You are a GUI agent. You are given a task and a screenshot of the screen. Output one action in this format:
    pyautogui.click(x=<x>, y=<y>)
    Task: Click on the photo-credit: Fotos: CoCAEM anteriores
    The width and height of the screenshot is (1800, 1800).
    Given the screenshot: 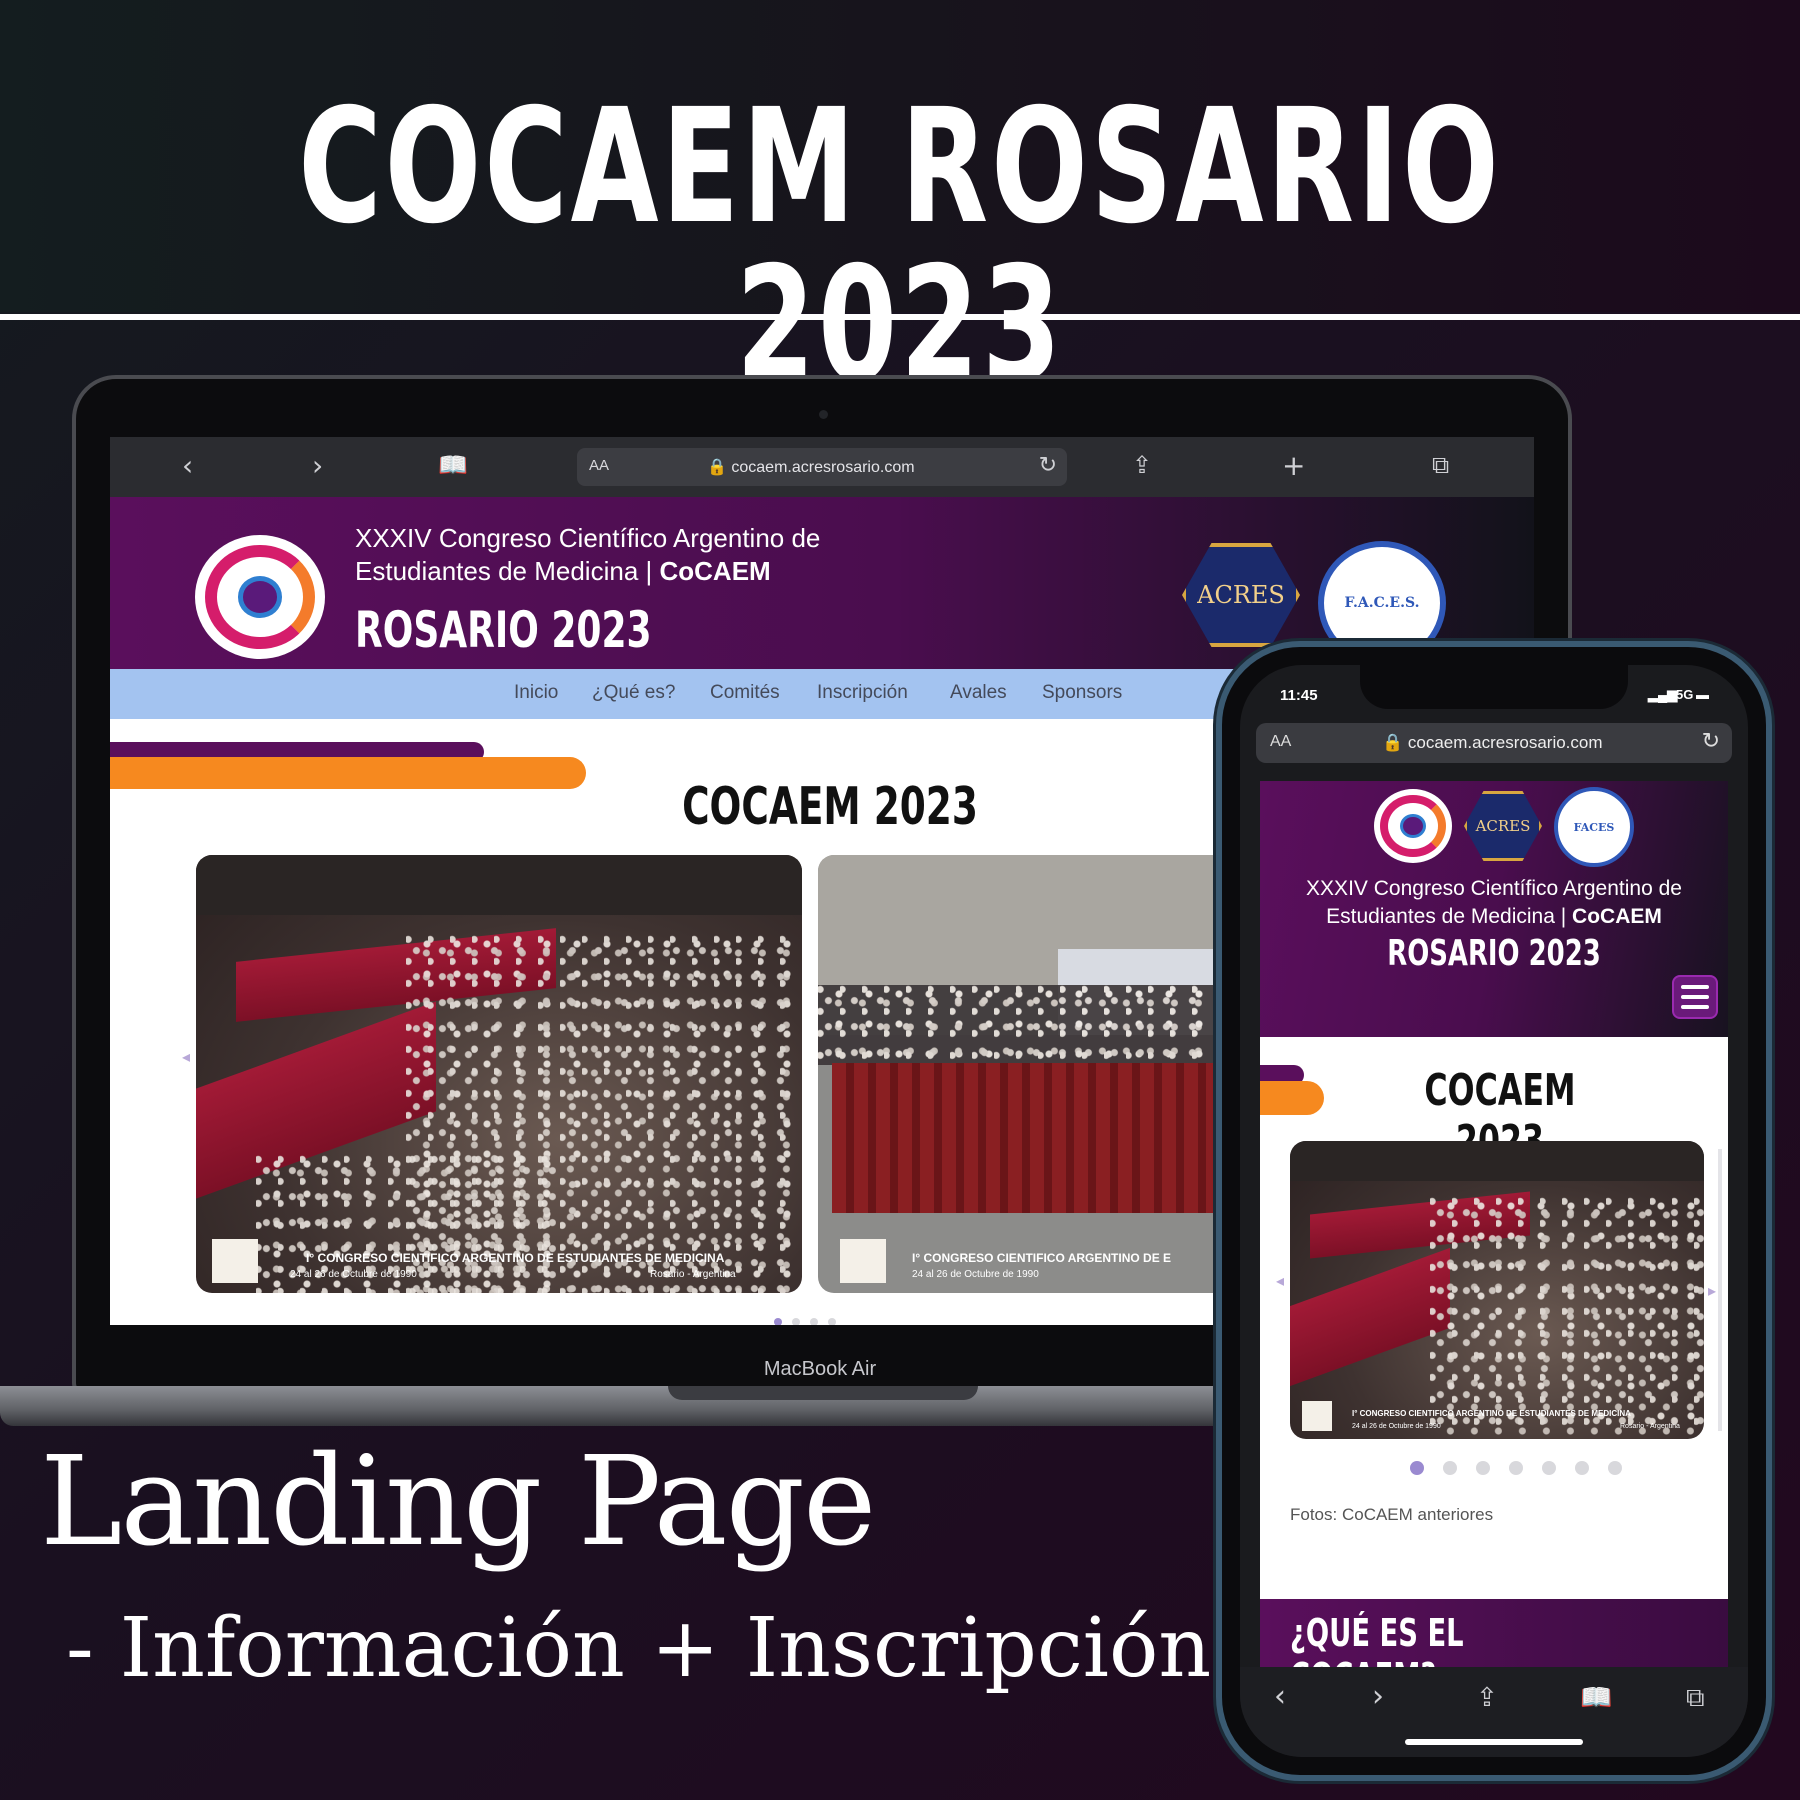 What is the action you would take?
    pyautogui.click(x=1392, y=1514)
    